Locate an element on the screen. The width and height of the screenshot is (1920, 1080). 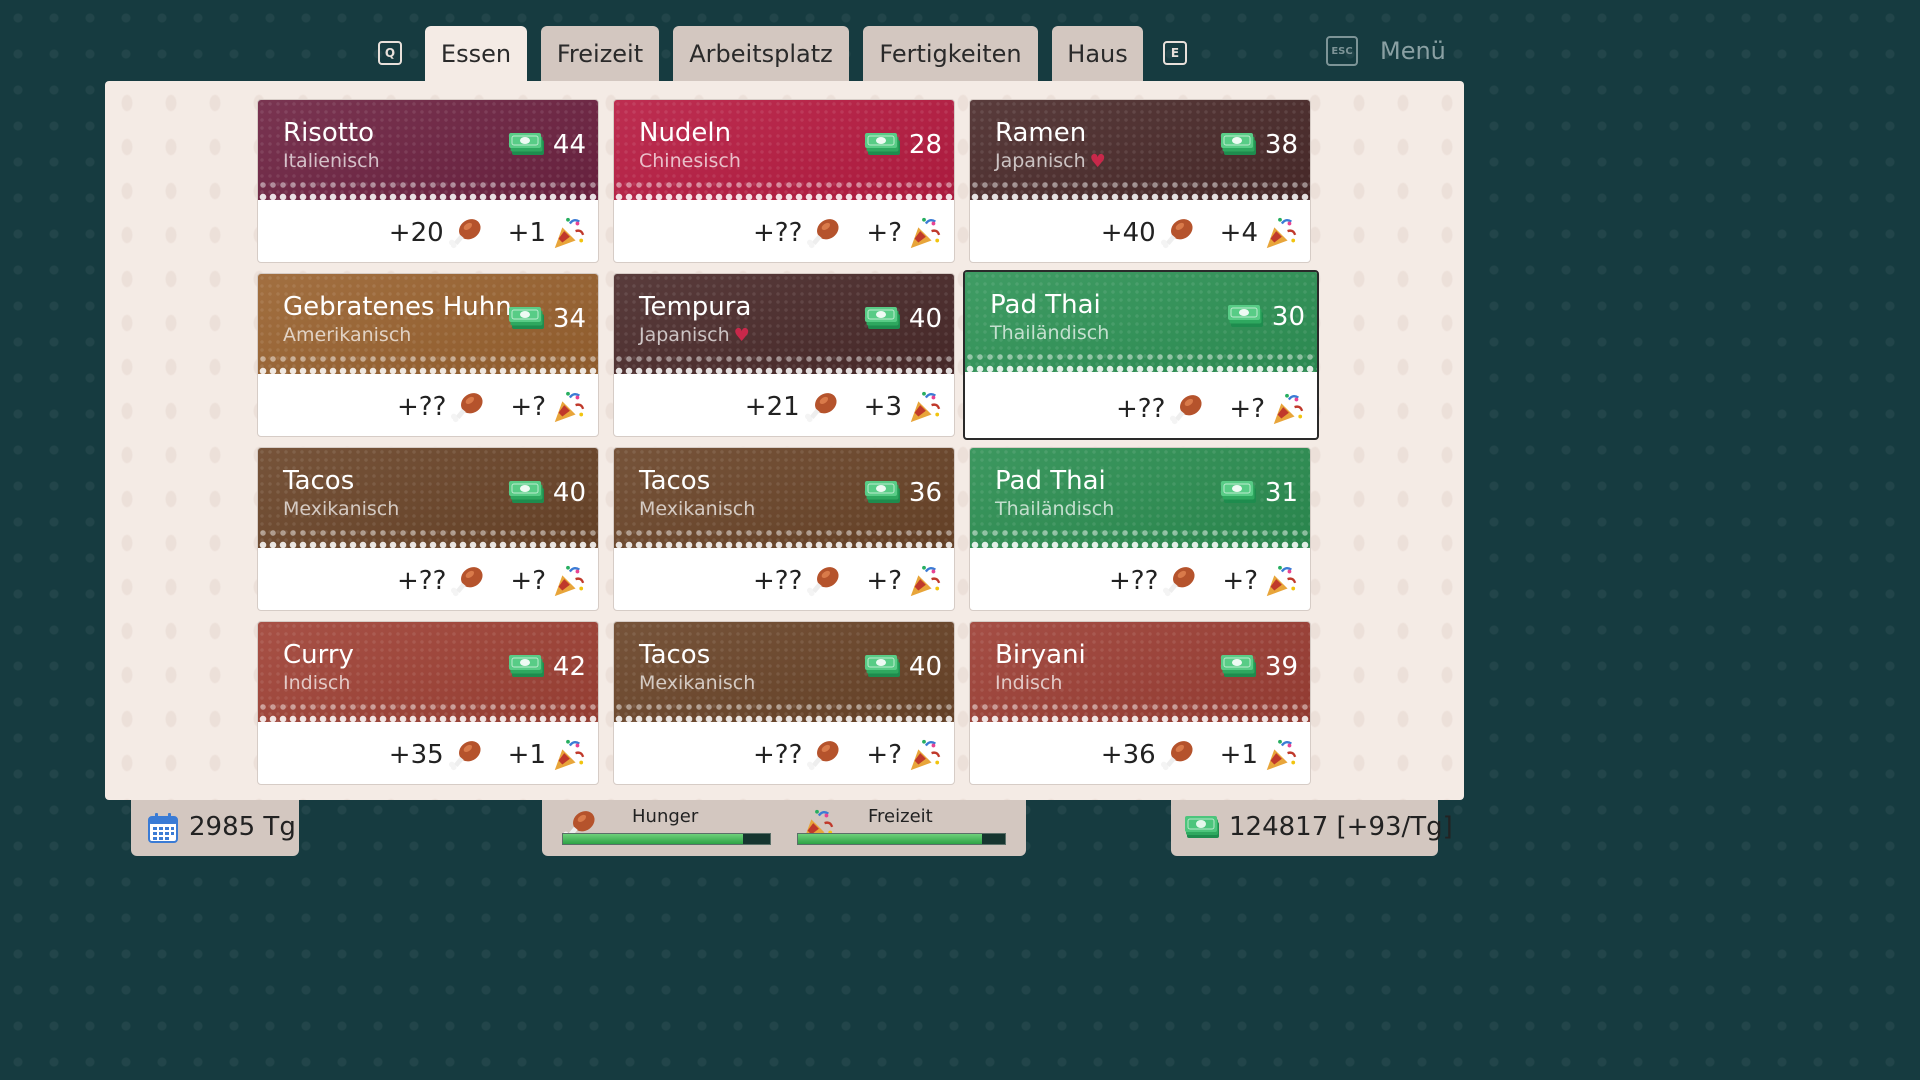
fun-gain-value: +1 is located at coordinates (1238, 755).